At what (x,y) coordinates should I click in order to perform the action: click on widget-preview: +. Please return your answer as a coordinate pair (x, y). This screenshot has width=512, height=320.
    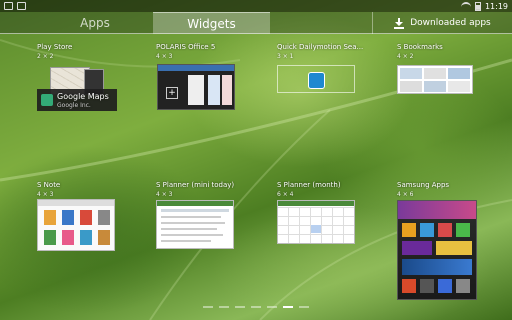
    Looking at the image, I should click on (196, 87).